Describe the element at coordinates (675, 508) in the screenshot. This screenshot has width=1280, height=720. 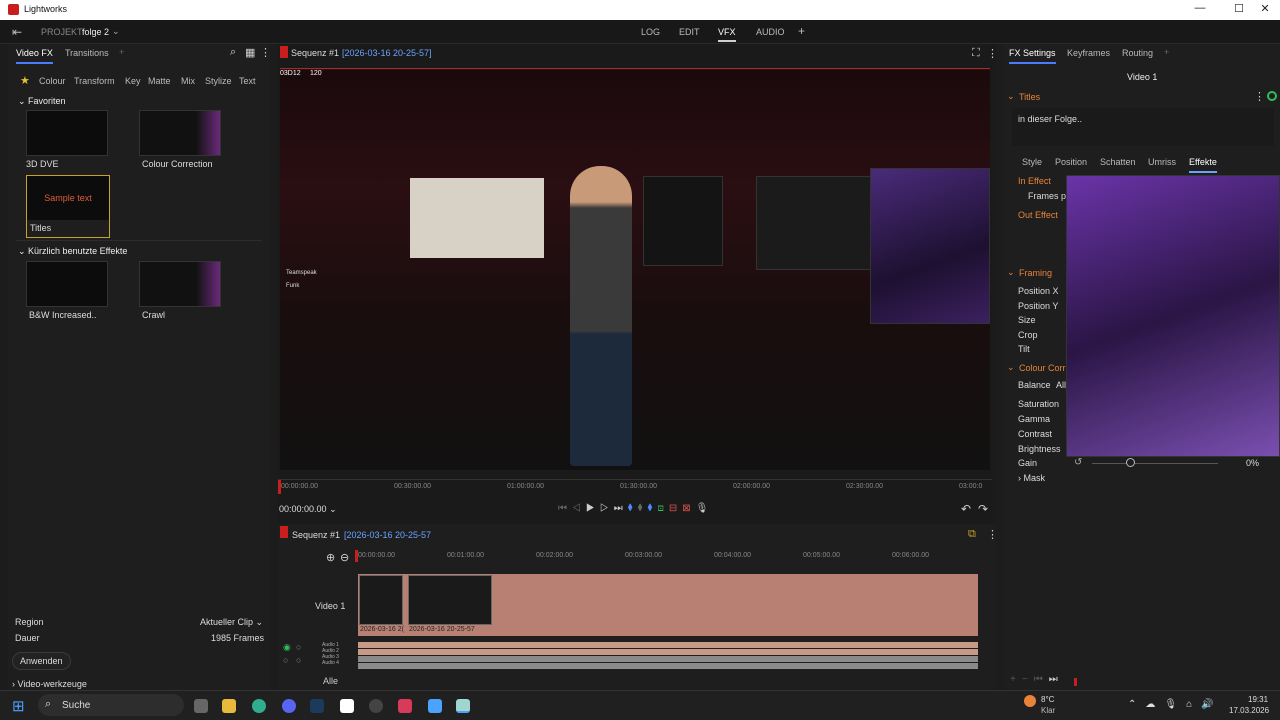
I see `insert-icon: ⊟` at that location.